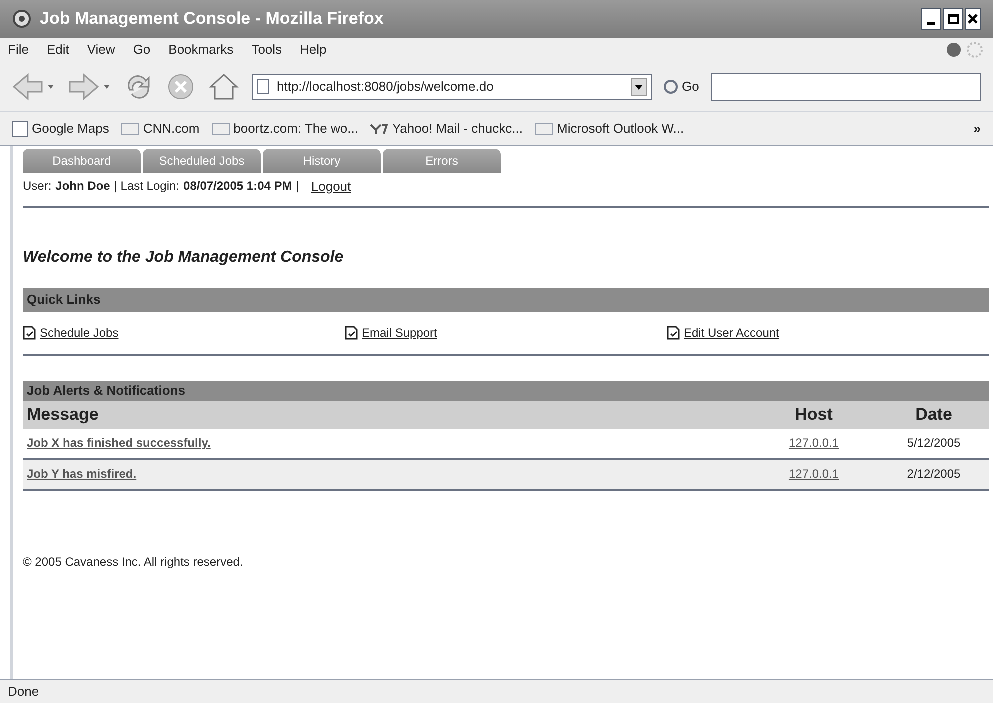 The image size is (993, 703). What do you see at coordinates (682, 86) in the screenshot?
I see `go-button: Go` at bounding box center [682, 86].